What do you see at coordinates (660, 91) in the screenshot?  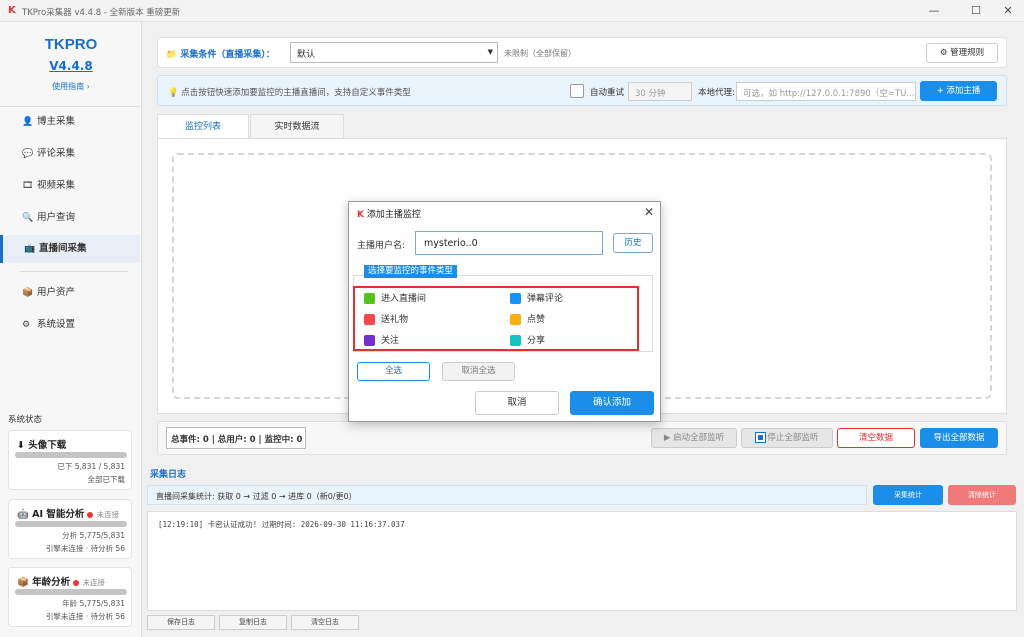 I see `retry-interval-input: 30 分钟` at bounding box center [660, 91].